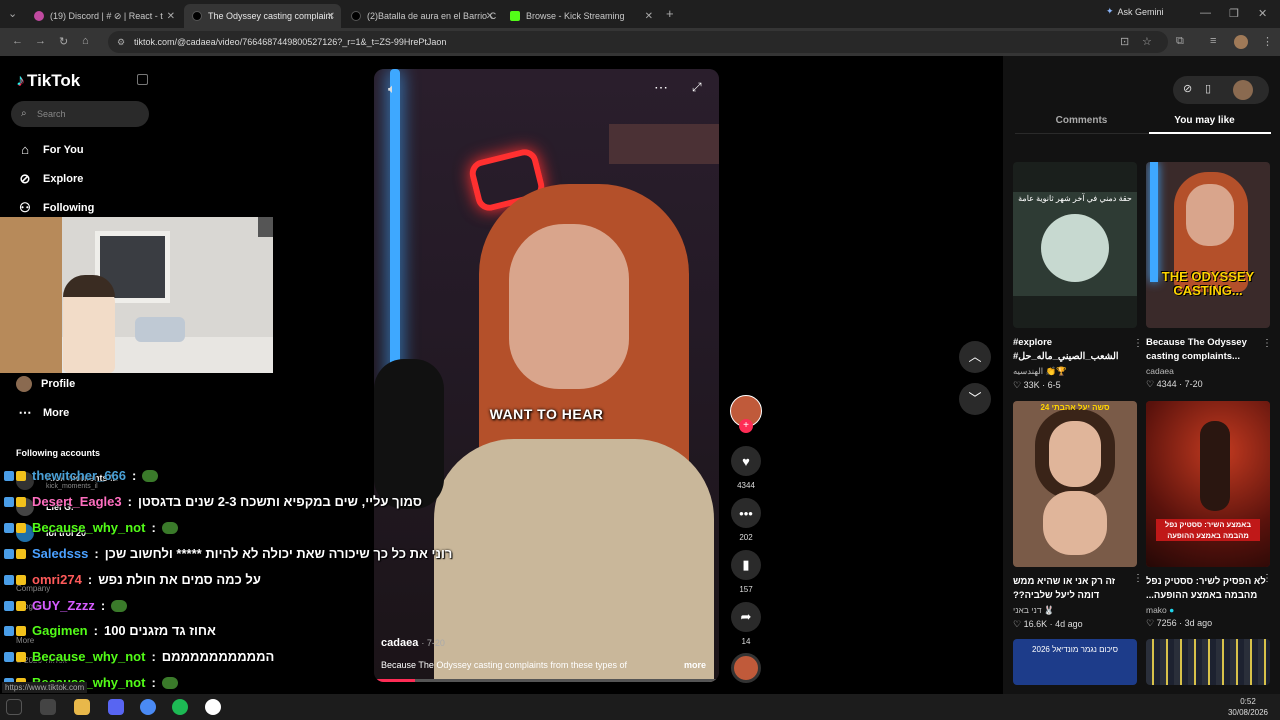 The image size is (1280, 720). I want to click on chat-username: Gagimen, so click(60, 630).